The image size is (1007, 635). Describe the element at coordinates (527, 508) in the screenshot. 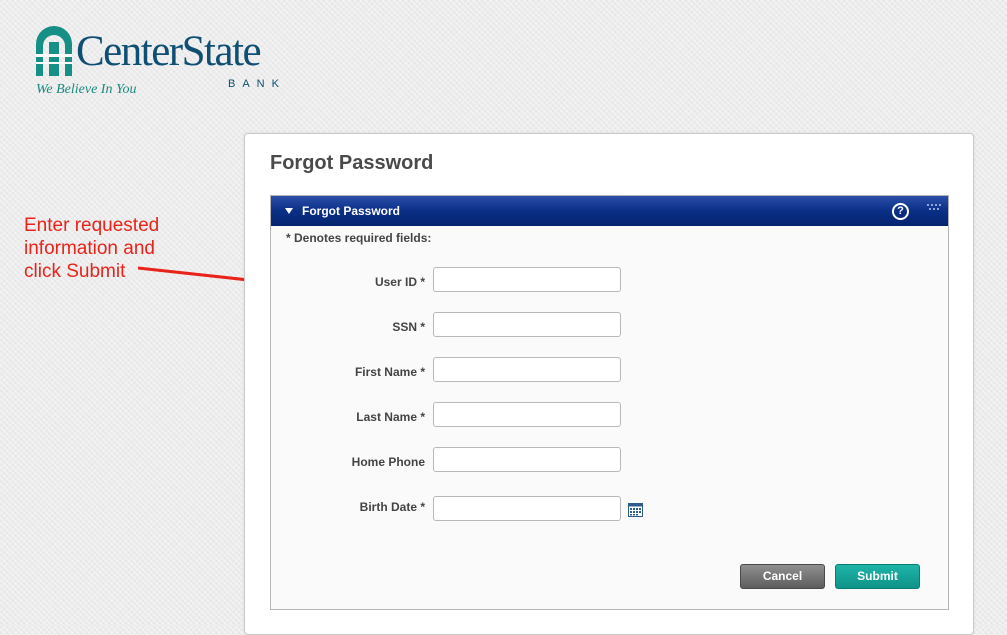

I see `birth-date-input` at that location.